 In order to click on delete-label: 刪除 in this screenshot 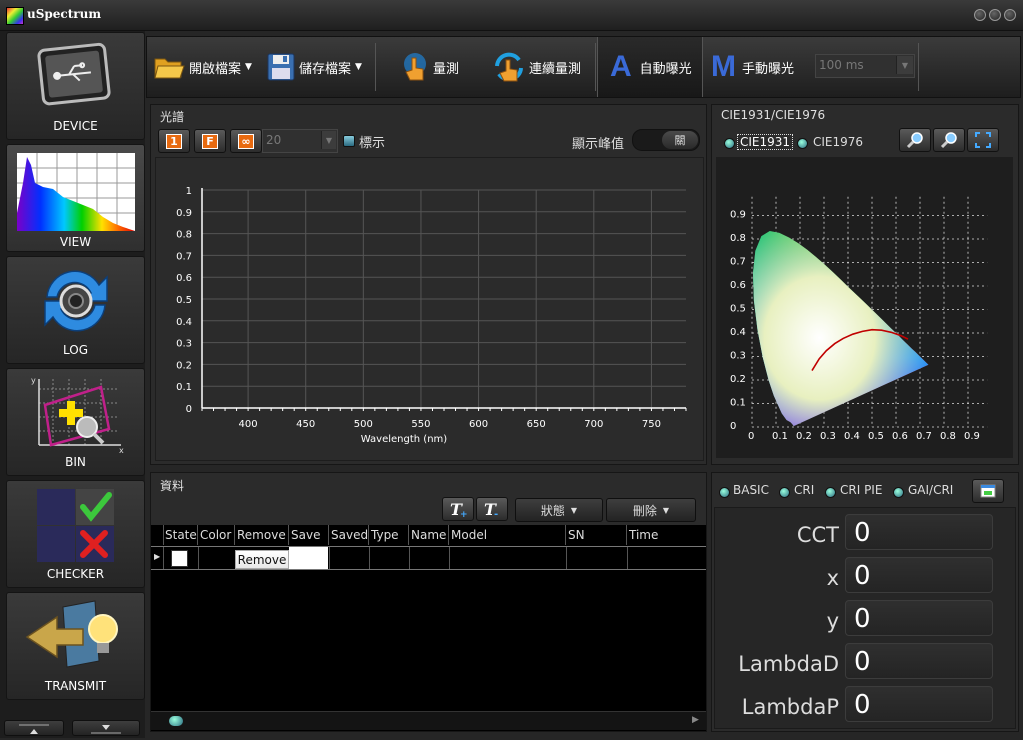, I will do `click(644, 510)`.